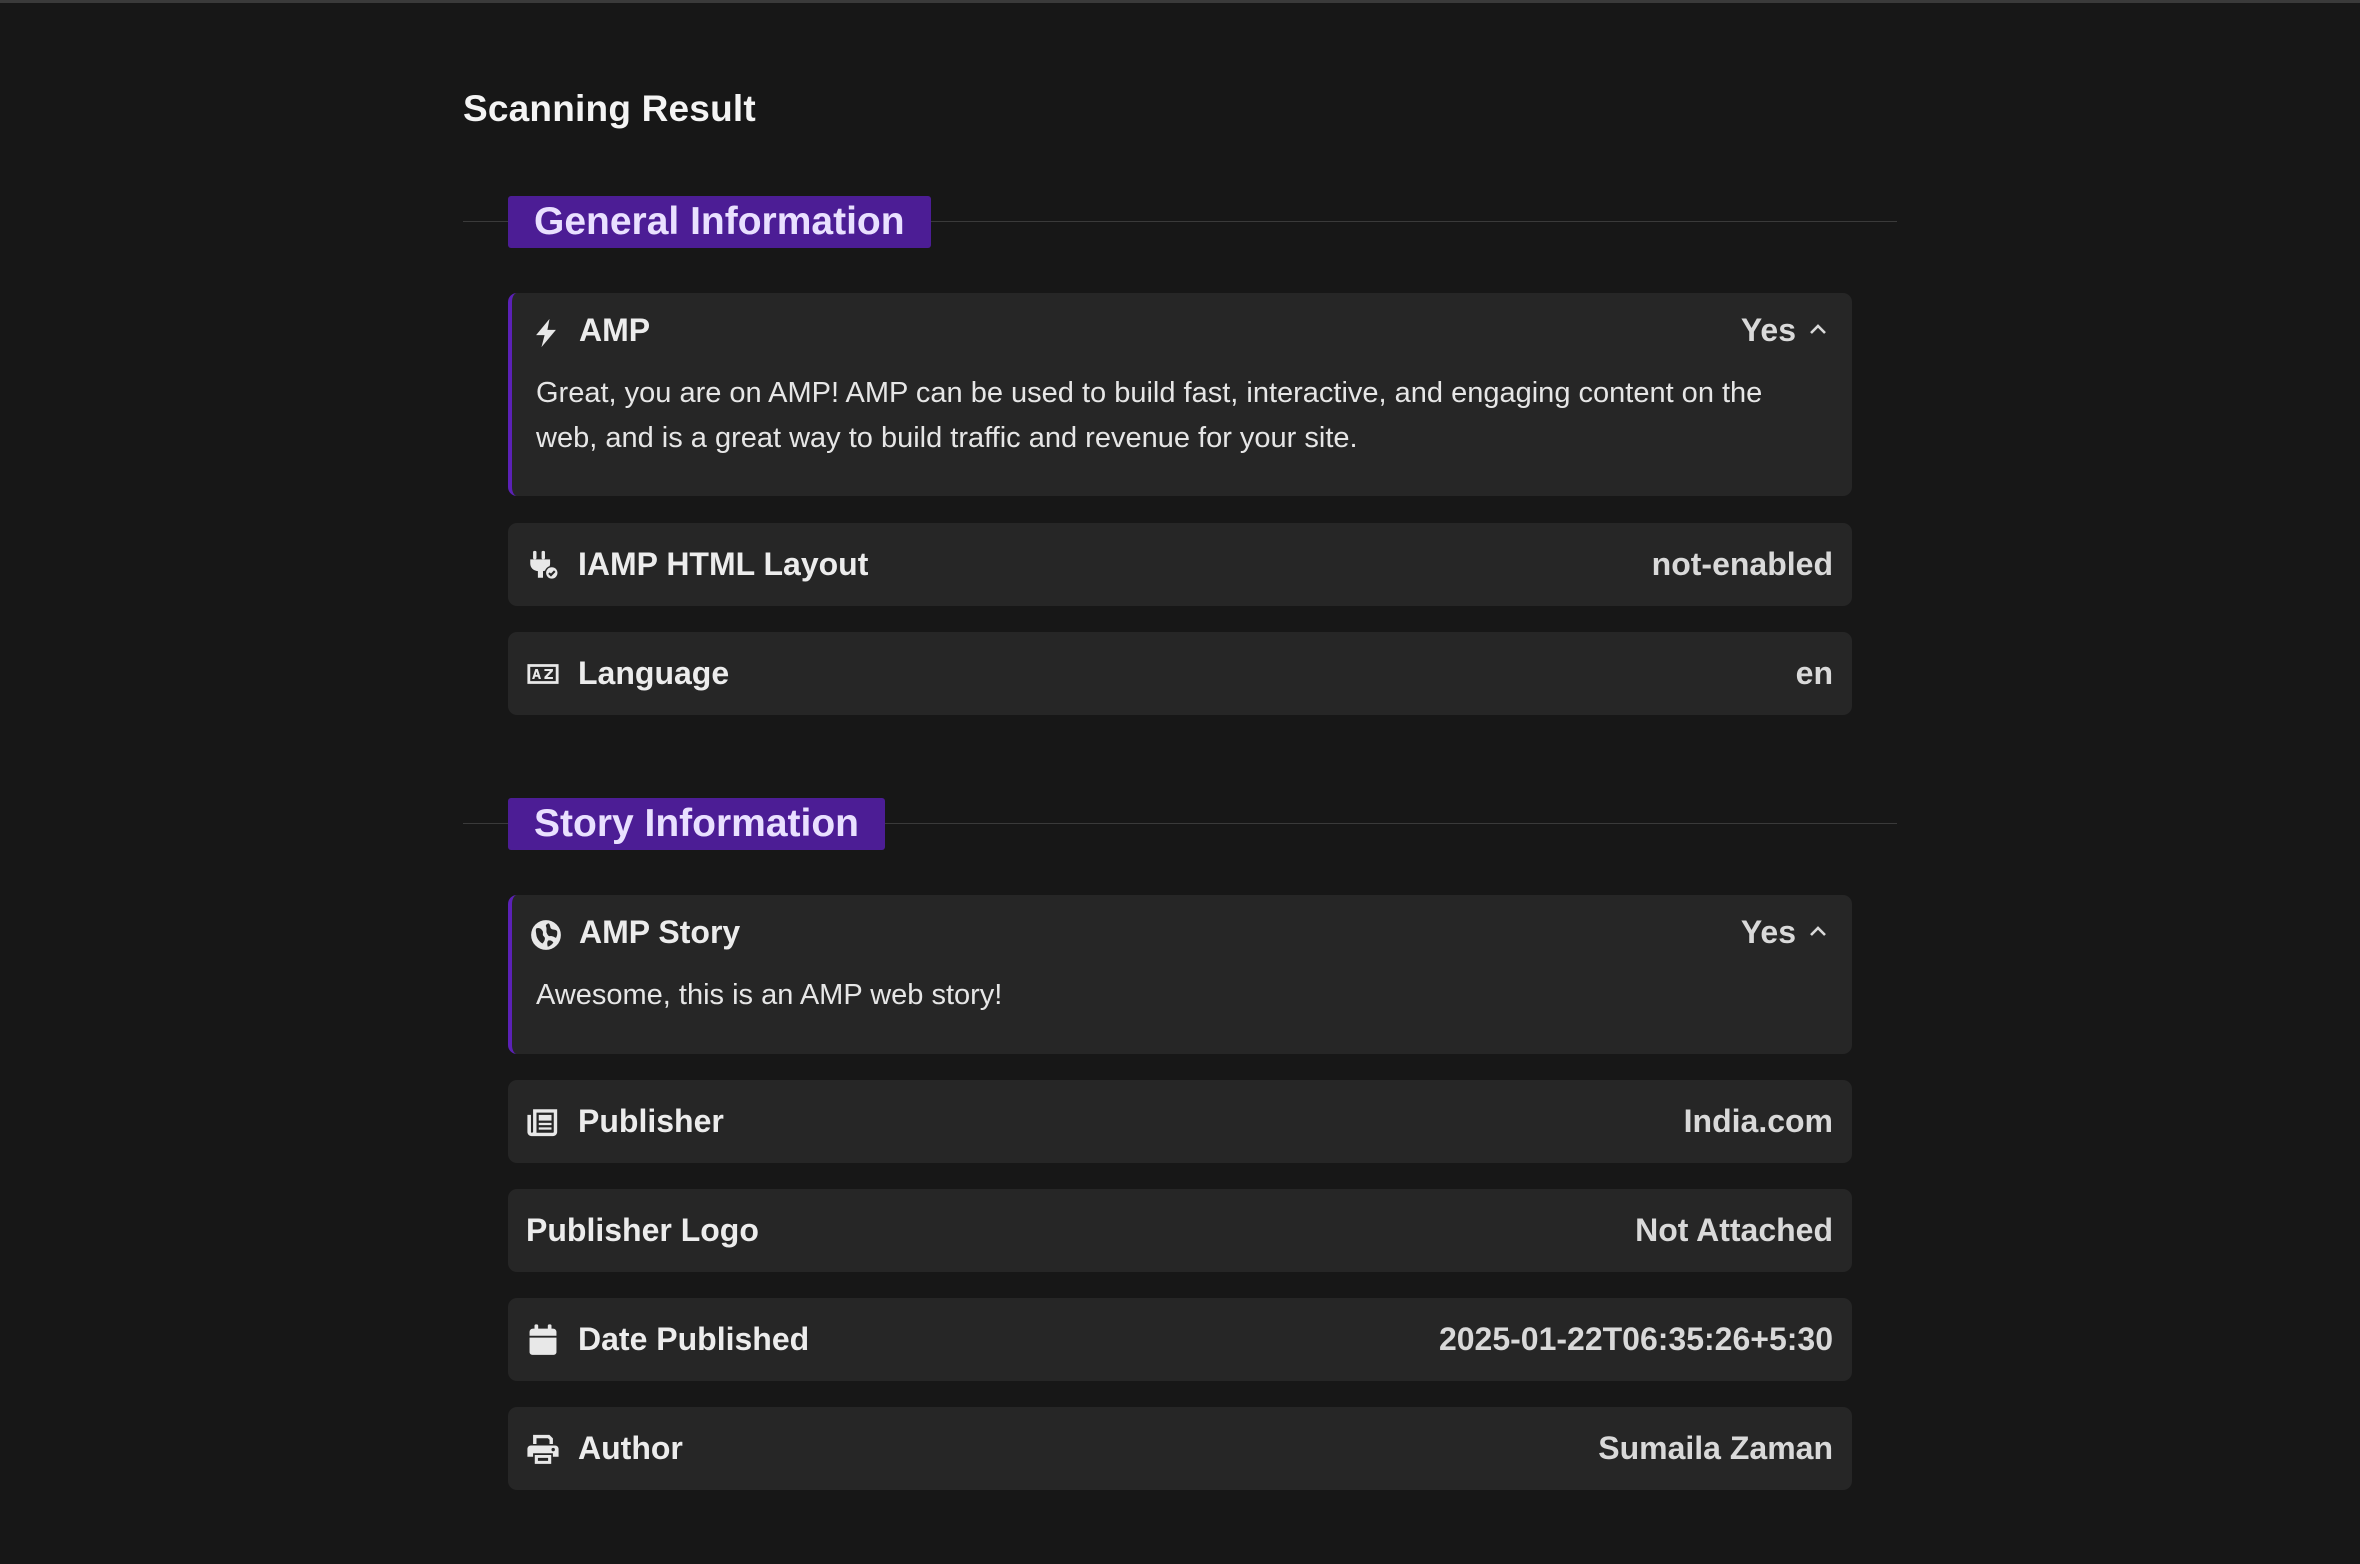 This screenshot has width=2360, height=1564. What do you see at coordinates (719, 222) in the screenshot?
I see `section-title: General Information` at bounding box center [719, 222].